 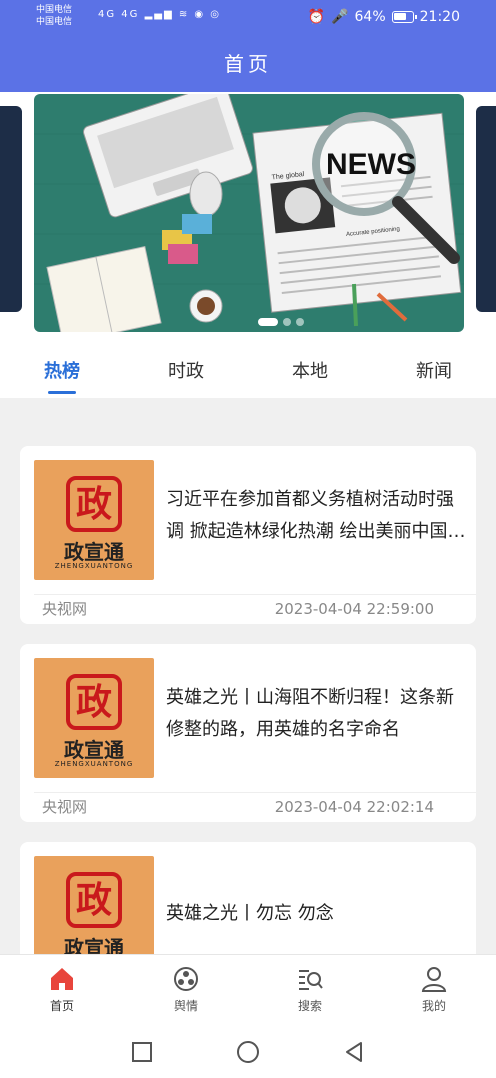 What do you see at coordinates (316, 516) in the screenshot?
I see `news-title: 习近平在参加首都义务植树活动时强调 掀起造林绿化热潮 绘出美丽中国的更新更美画卷` at bounding box center [316, 516].